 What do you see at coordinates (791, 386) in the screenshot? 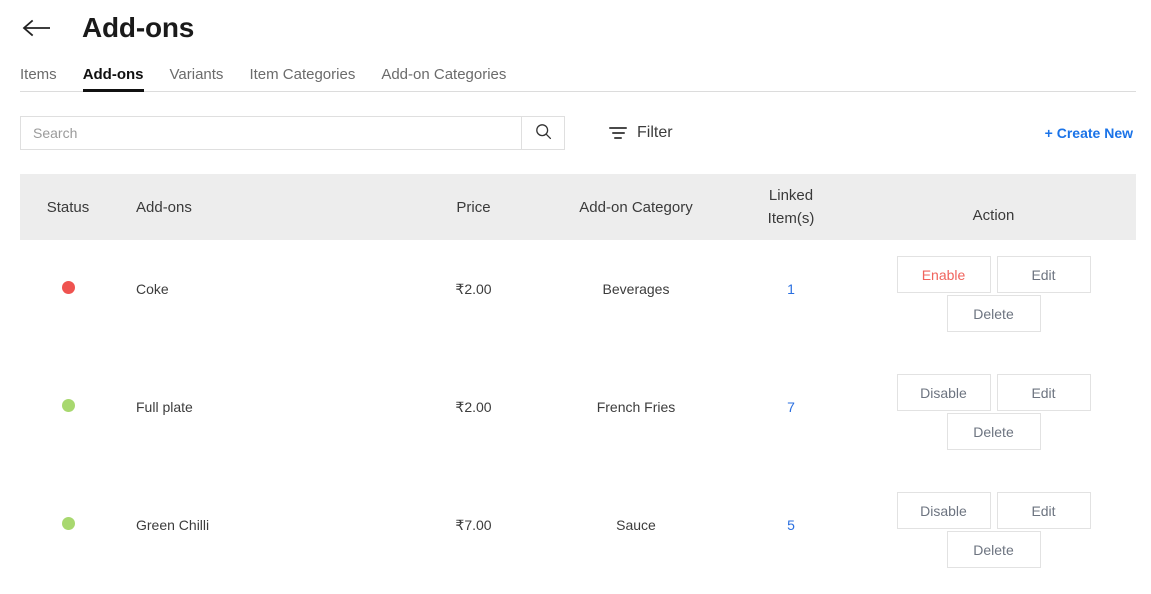
I see `linked-items-cell: 7` at bounding box center [791, 386].